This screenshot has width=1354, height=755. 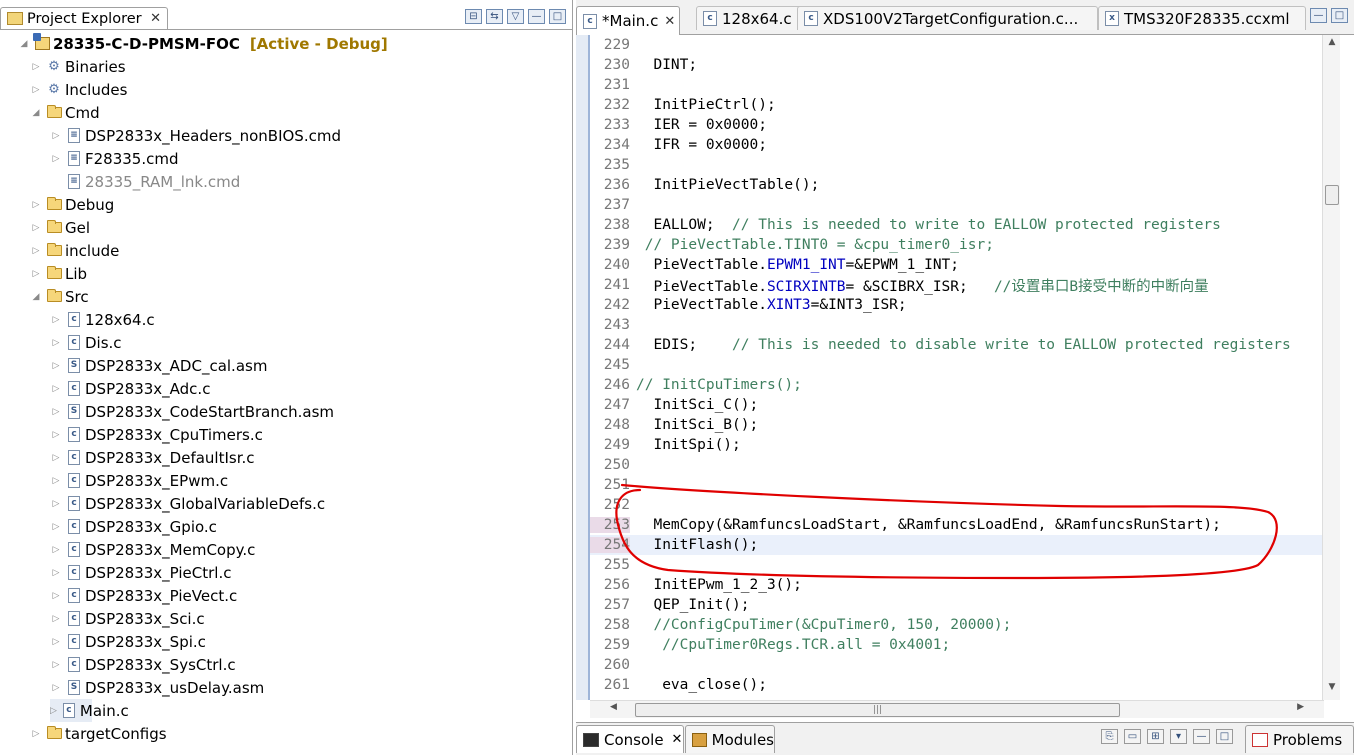 I want to click on tree-item-debug: ▷ Debug, so click(x=72, y=204).